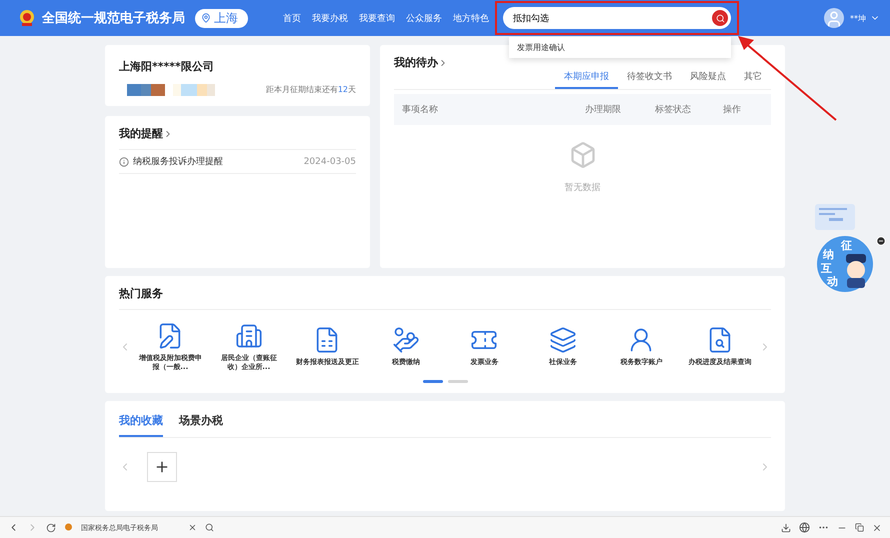 This screenshot has width=890, height=538. I want to click on reminders-link: 我的提醒, so click(237, 133).